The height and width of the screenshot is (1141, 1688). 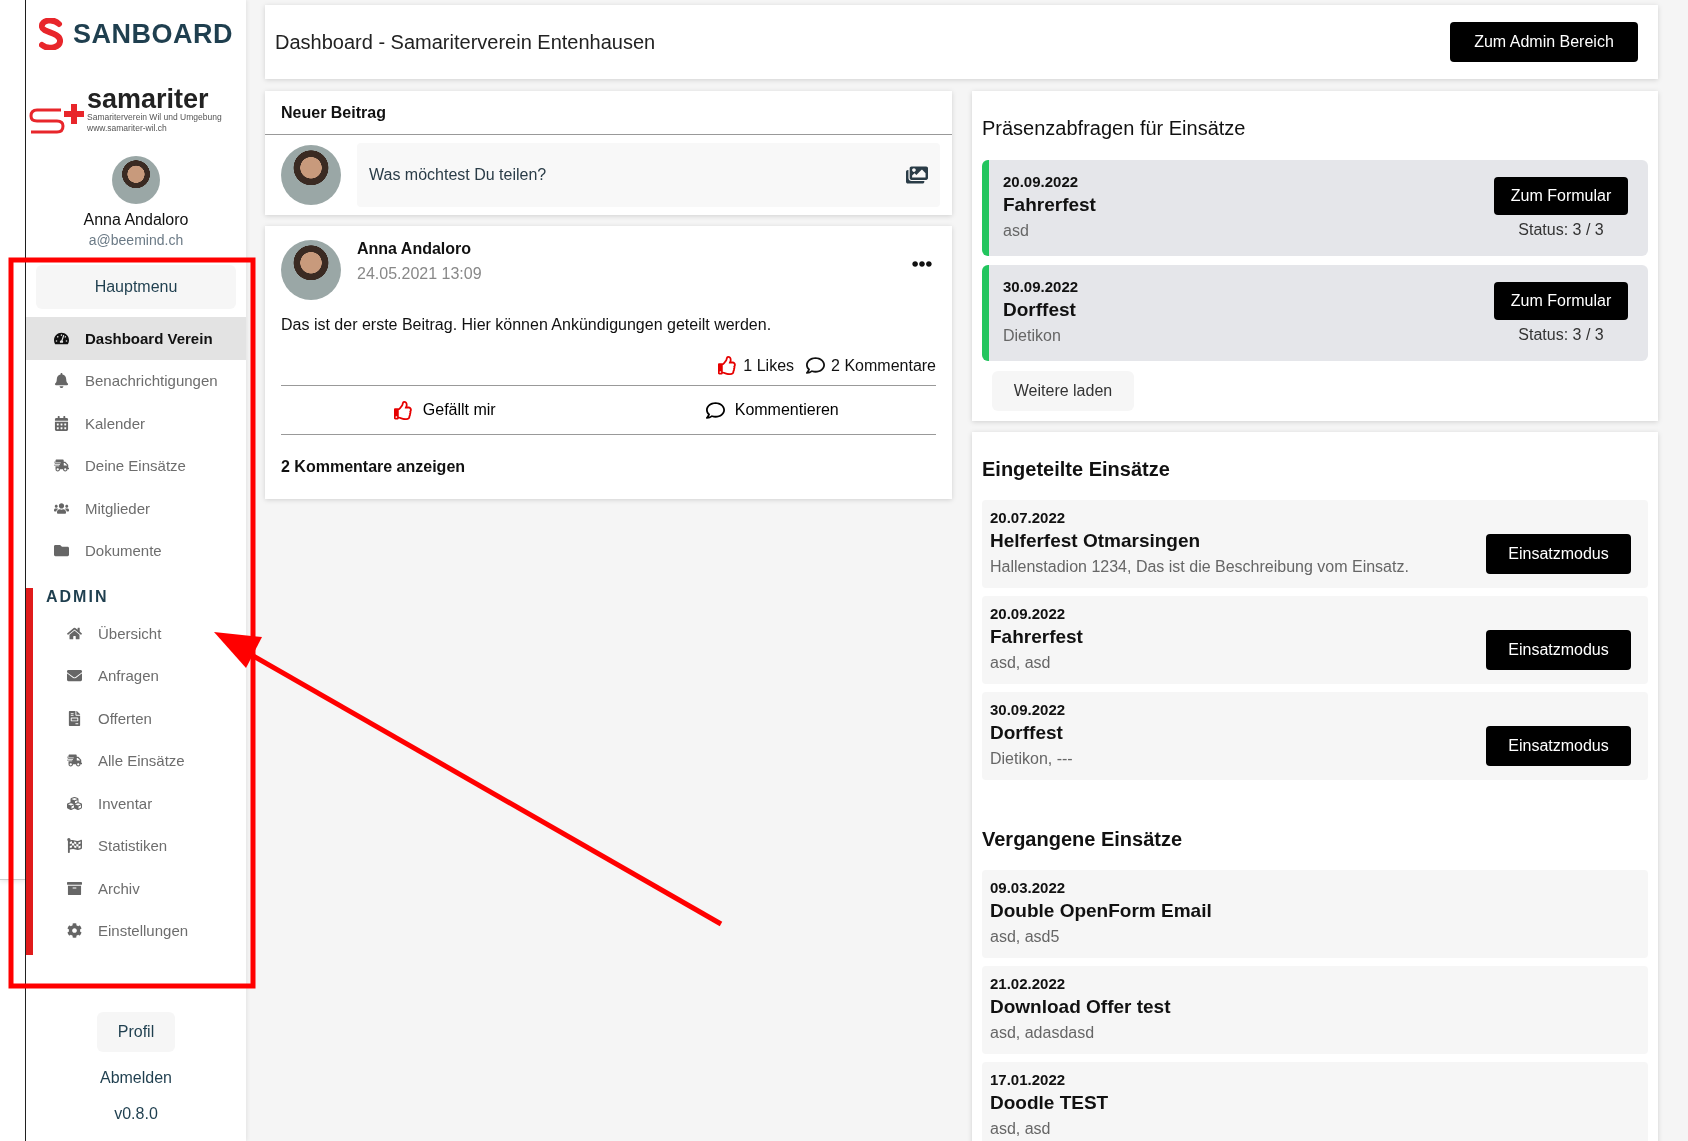 What do you see at coordinates (1025, 937) in the screenshot?
I see `event-place: asd, asd5` at bounding box center [1025, 937].